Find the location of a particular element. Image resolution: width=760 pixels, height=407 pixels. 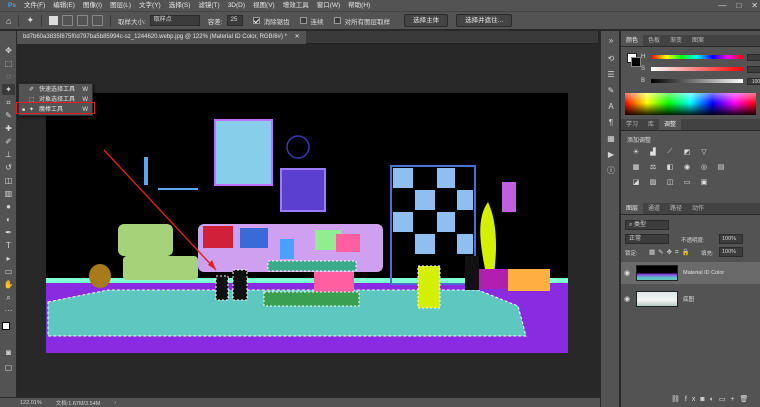

stamp-tool-icon: ⊥ is located at coordinates (8, 154).